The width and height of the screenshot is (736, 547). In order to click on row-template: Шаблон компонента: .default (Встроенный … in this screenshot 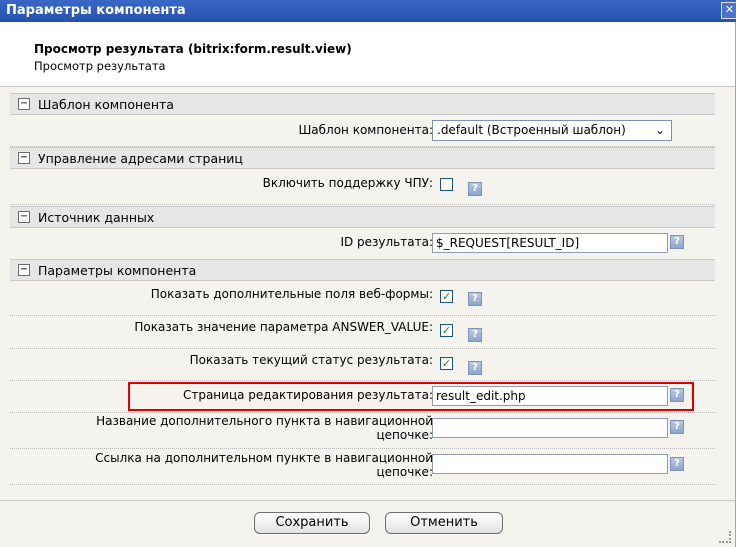, I will do `click(362, 131)`.